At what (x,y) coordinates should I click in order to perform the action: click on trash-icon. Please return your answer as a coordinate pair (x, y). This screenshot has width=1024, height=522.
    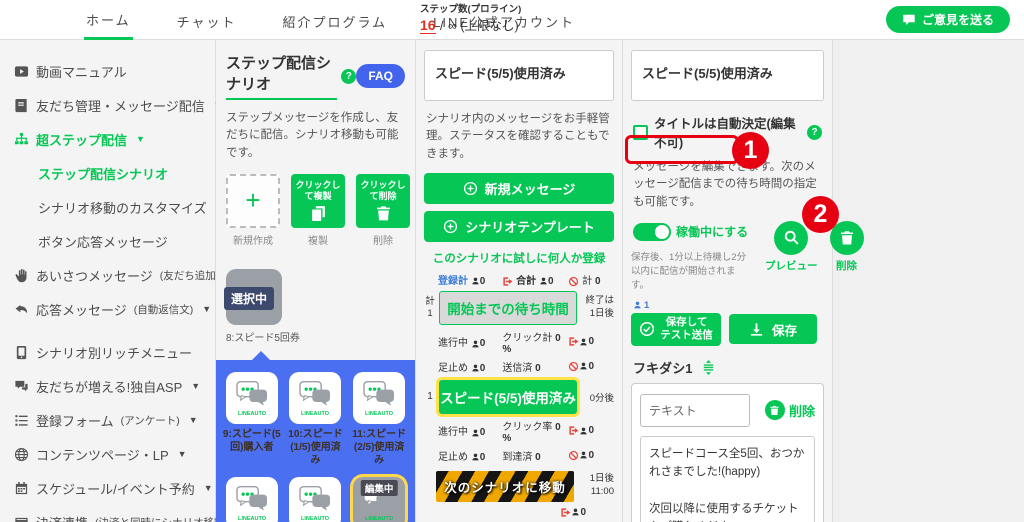
    Looking at the image, I should click on (383, 213).